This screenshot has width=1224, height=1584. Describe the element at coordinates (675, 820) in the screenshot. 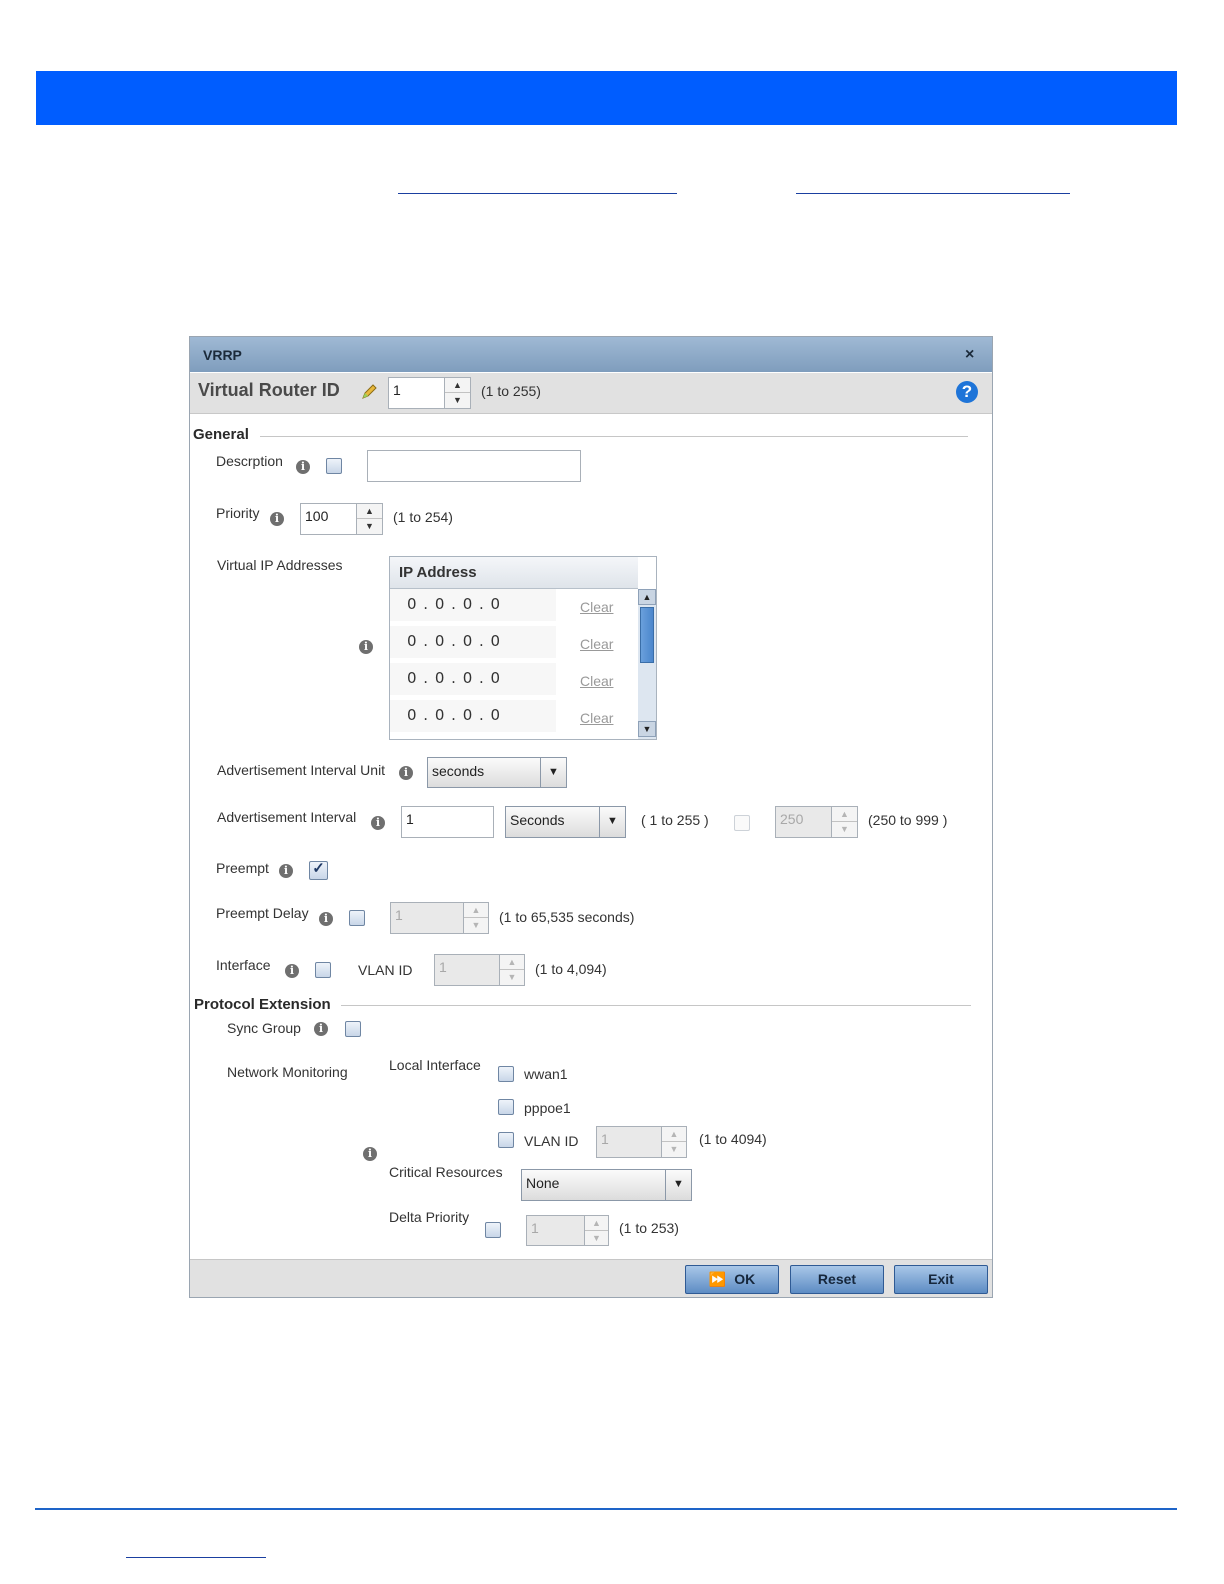

I see `adv-interval-range: ( 1 to 255 )` at that location.